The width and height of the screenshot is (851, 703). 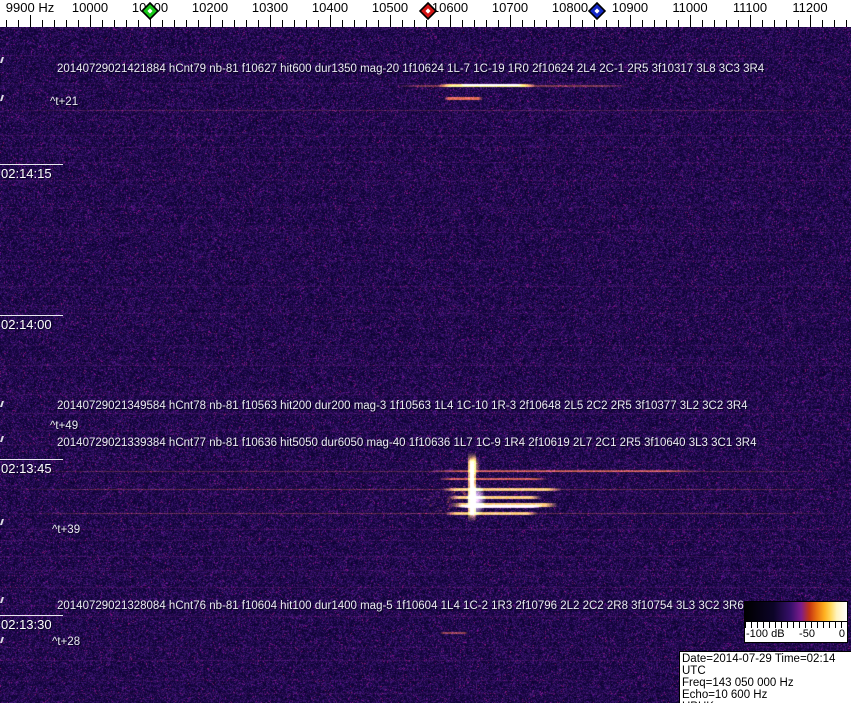 What do you see at coordinates (150, 13) in the screenshot?
I see `ruler-marker-green-diamond-icon` at bounding box center [150, 13].